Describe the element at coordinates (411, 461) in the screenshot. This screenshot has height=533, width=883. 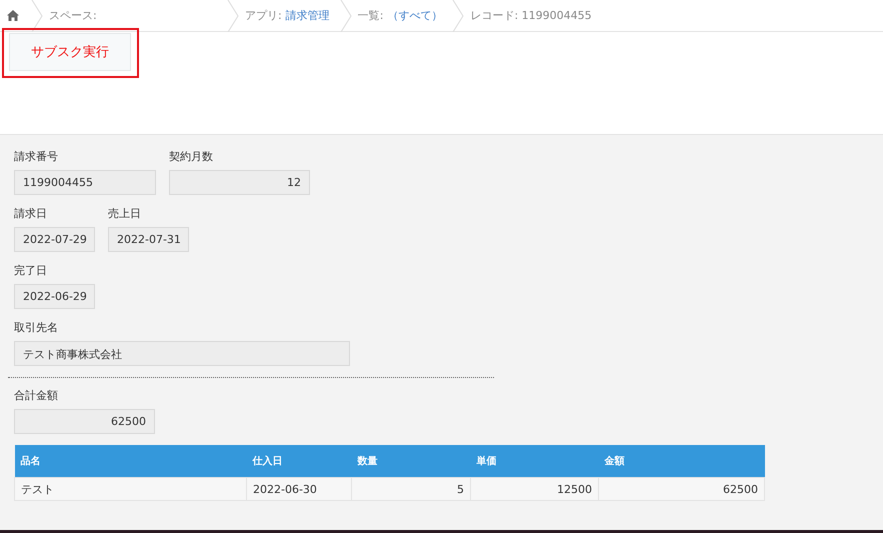
I see `column-header: 数量` at that location.